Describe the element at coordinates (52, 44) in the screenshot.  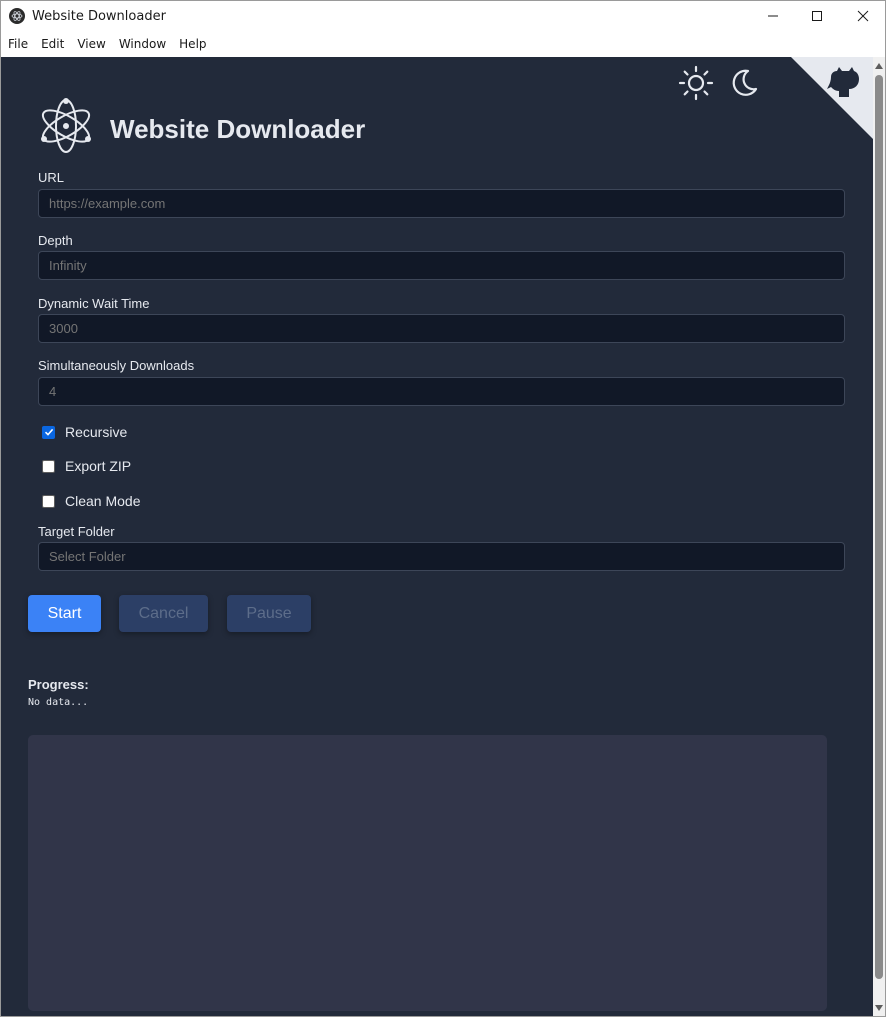
I see `menu-edit: Edit` at that location.